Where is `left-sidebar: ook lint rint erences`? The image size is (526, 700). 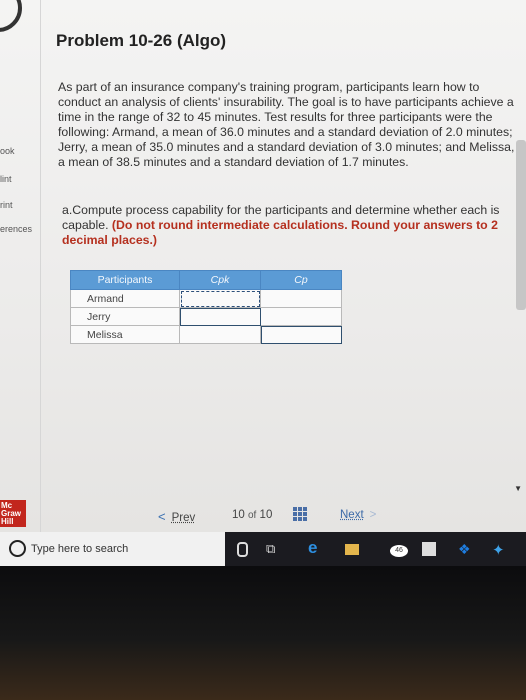 left-sidebar: ook lint rint erences is located at coordinates (20, 266).